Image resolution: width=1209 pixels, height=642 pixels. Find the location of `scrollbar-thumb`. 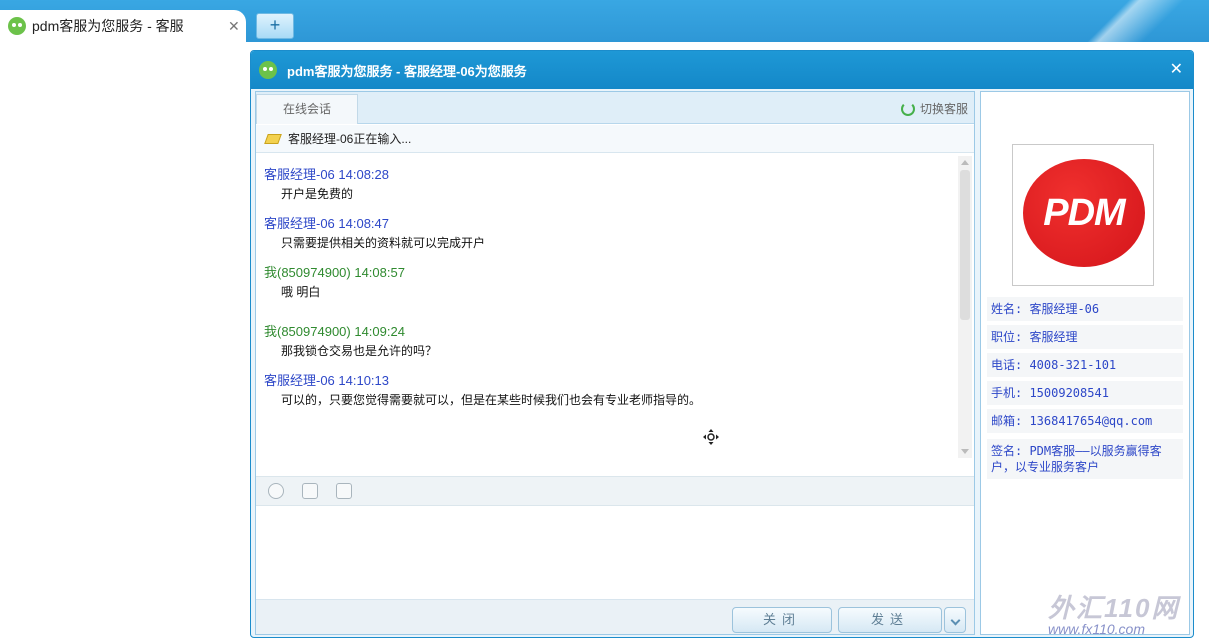

scrollbar-thumb is located at coordinates (965, 245).